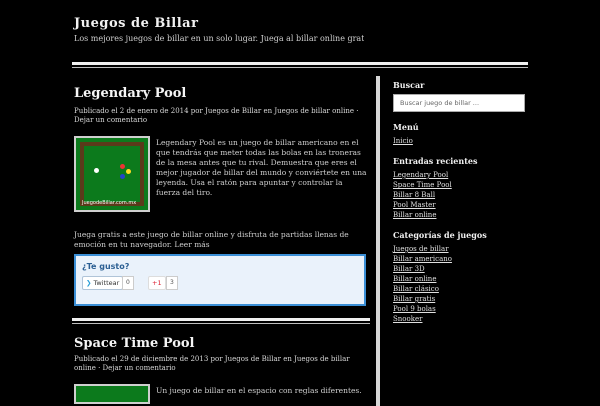 The width and height of the screenshot is (600, 406). Describe the element at coordinates (221, 323) in the screenshot. I see `post-divider-thin` at that location.